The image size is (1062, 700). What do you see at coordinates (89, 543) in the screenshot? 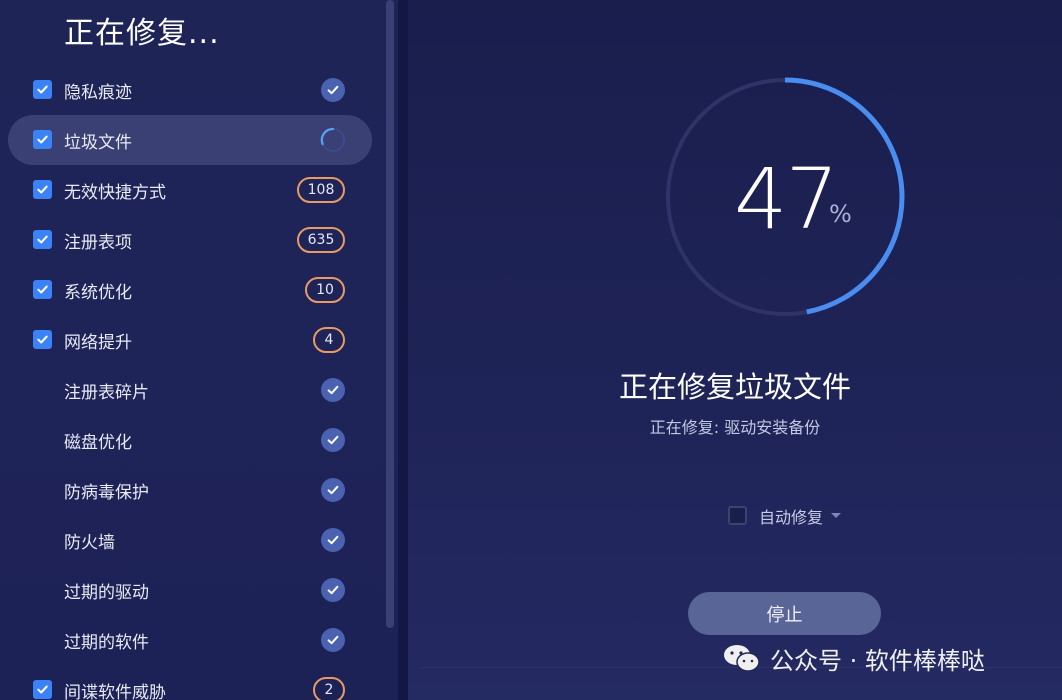
I see `fix-item-label: 防火墙` at bounding box center [89, 543].